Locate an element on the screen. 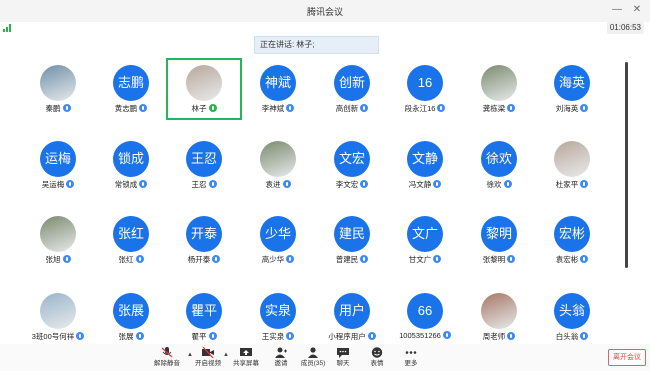 The width and height of the screenshot is (650, 371). avatar: 少华 is located at coordinates (278, 234).